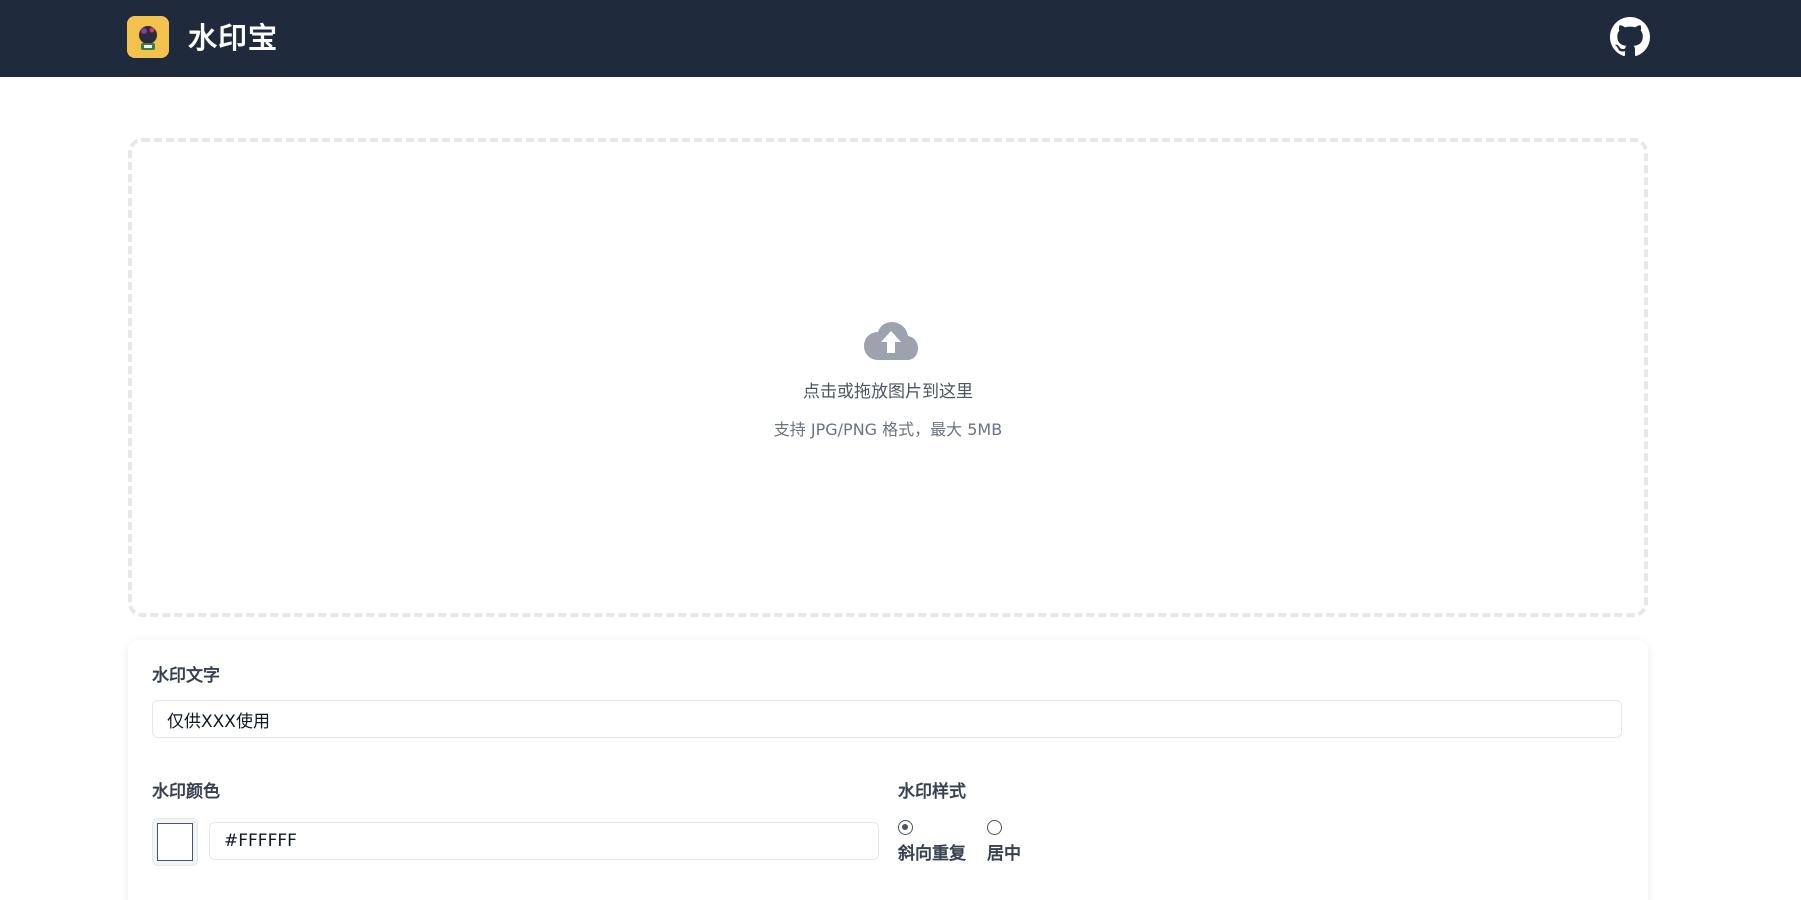 This screenshot has width=1801, height=900. What do you see at coordinates (888, 392) in the screenshot?
I see `upload-hint: 点击或拖放图片到这里` at bounding box center [888, 392].